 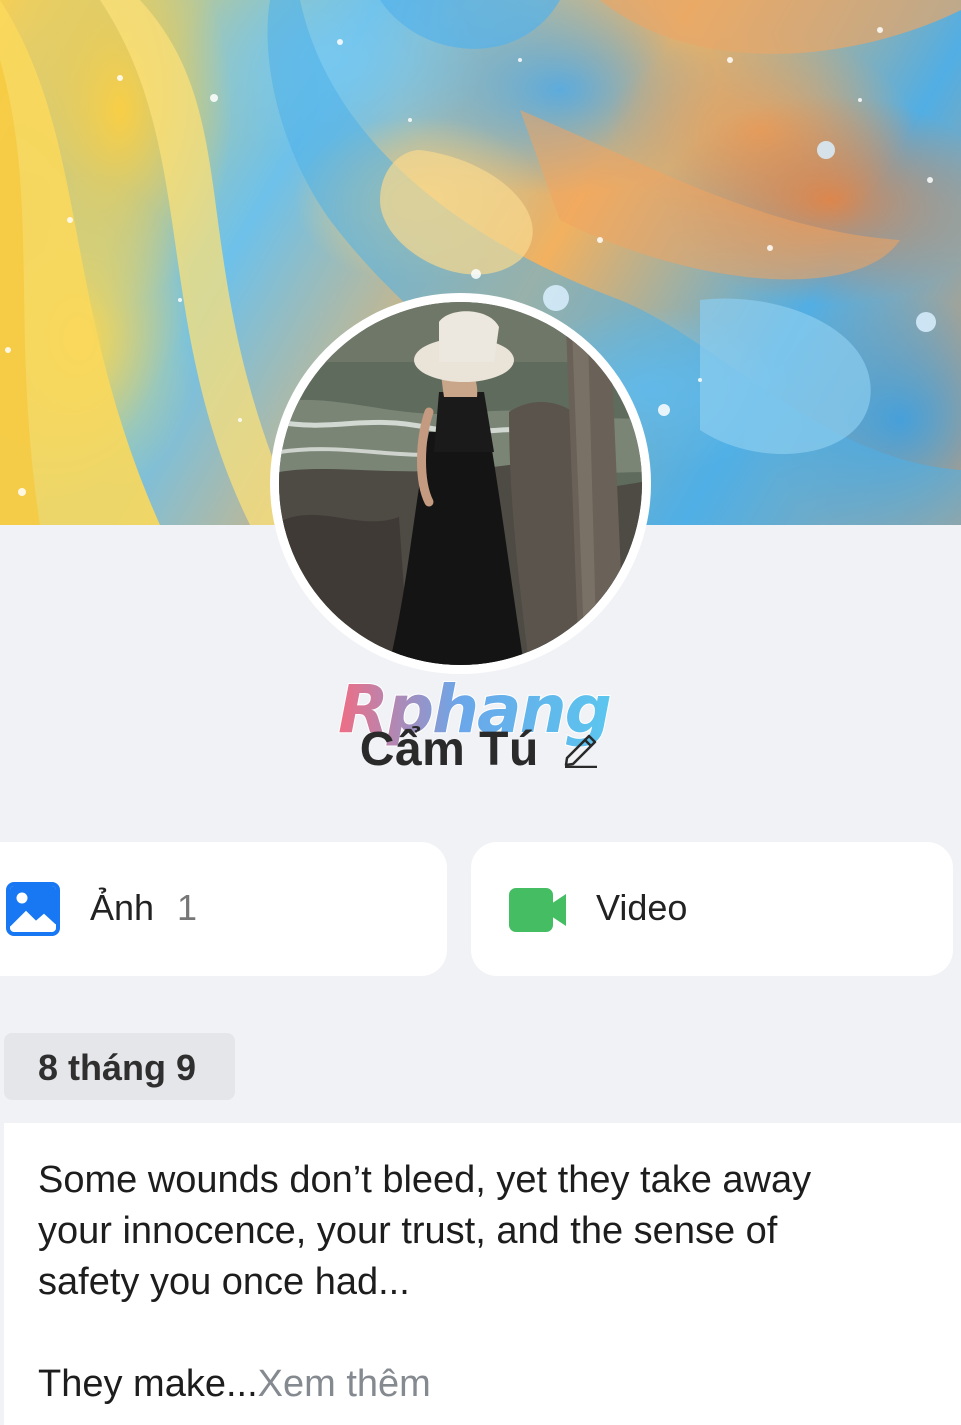 I want to click on post-teaser-line: They make...Xem thêm, so click(x=483, y=1384).